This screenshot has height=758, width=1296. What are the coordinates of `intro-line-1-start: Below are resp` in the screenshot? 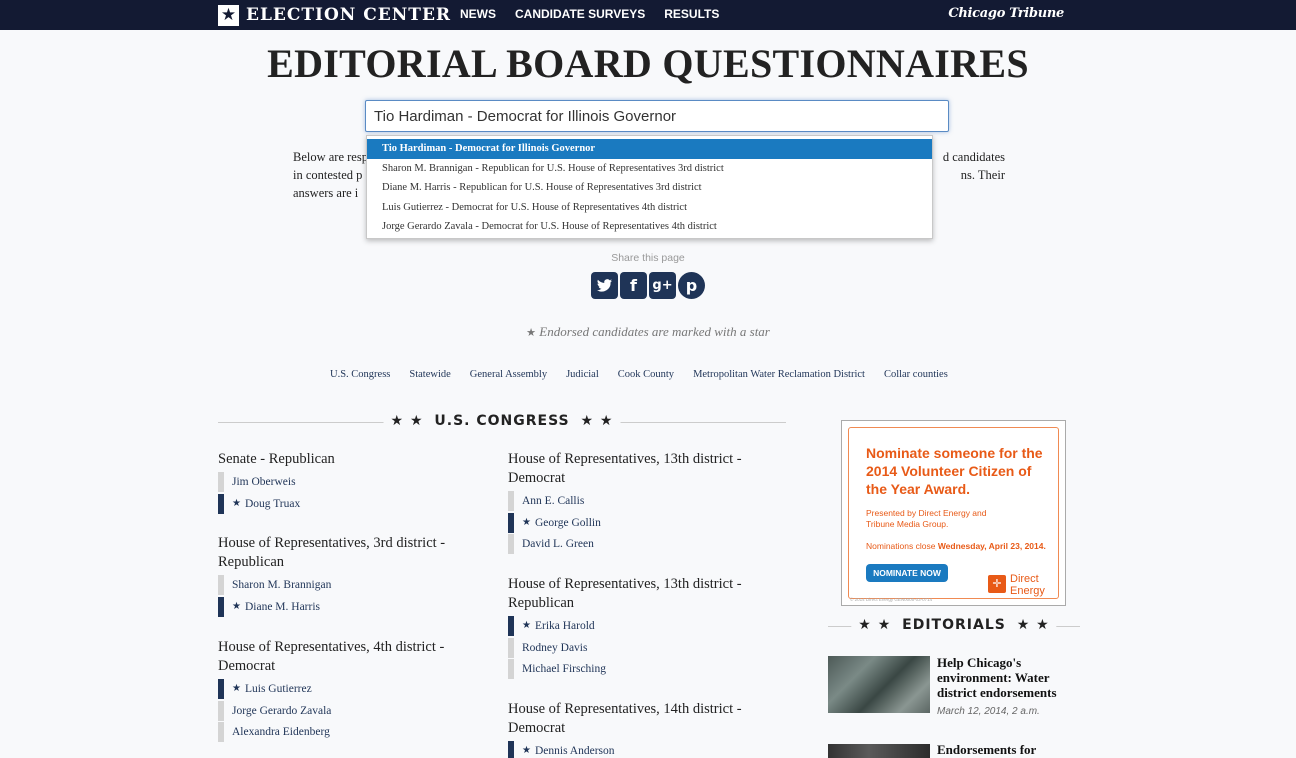 It's located at (330, 157).